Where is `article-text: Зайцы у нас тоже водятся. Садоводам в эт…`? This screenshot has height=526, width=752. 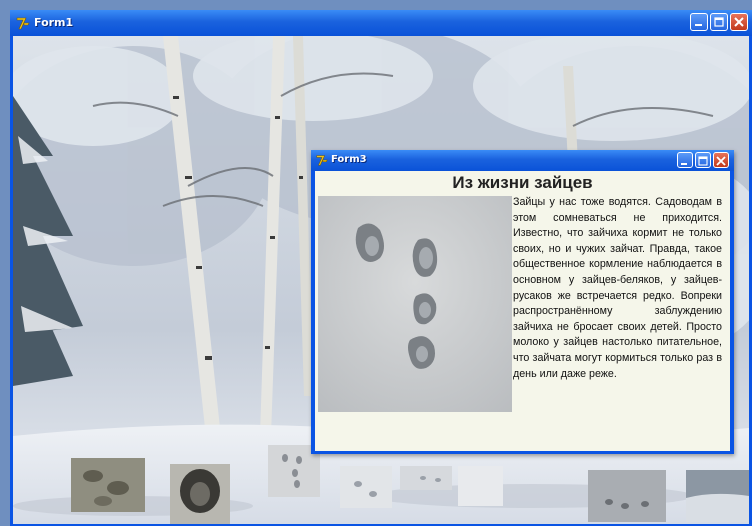 article-text: Зайцы у нас тоже водятся. Садоводам в эт… is located at coordinates (617, 288).